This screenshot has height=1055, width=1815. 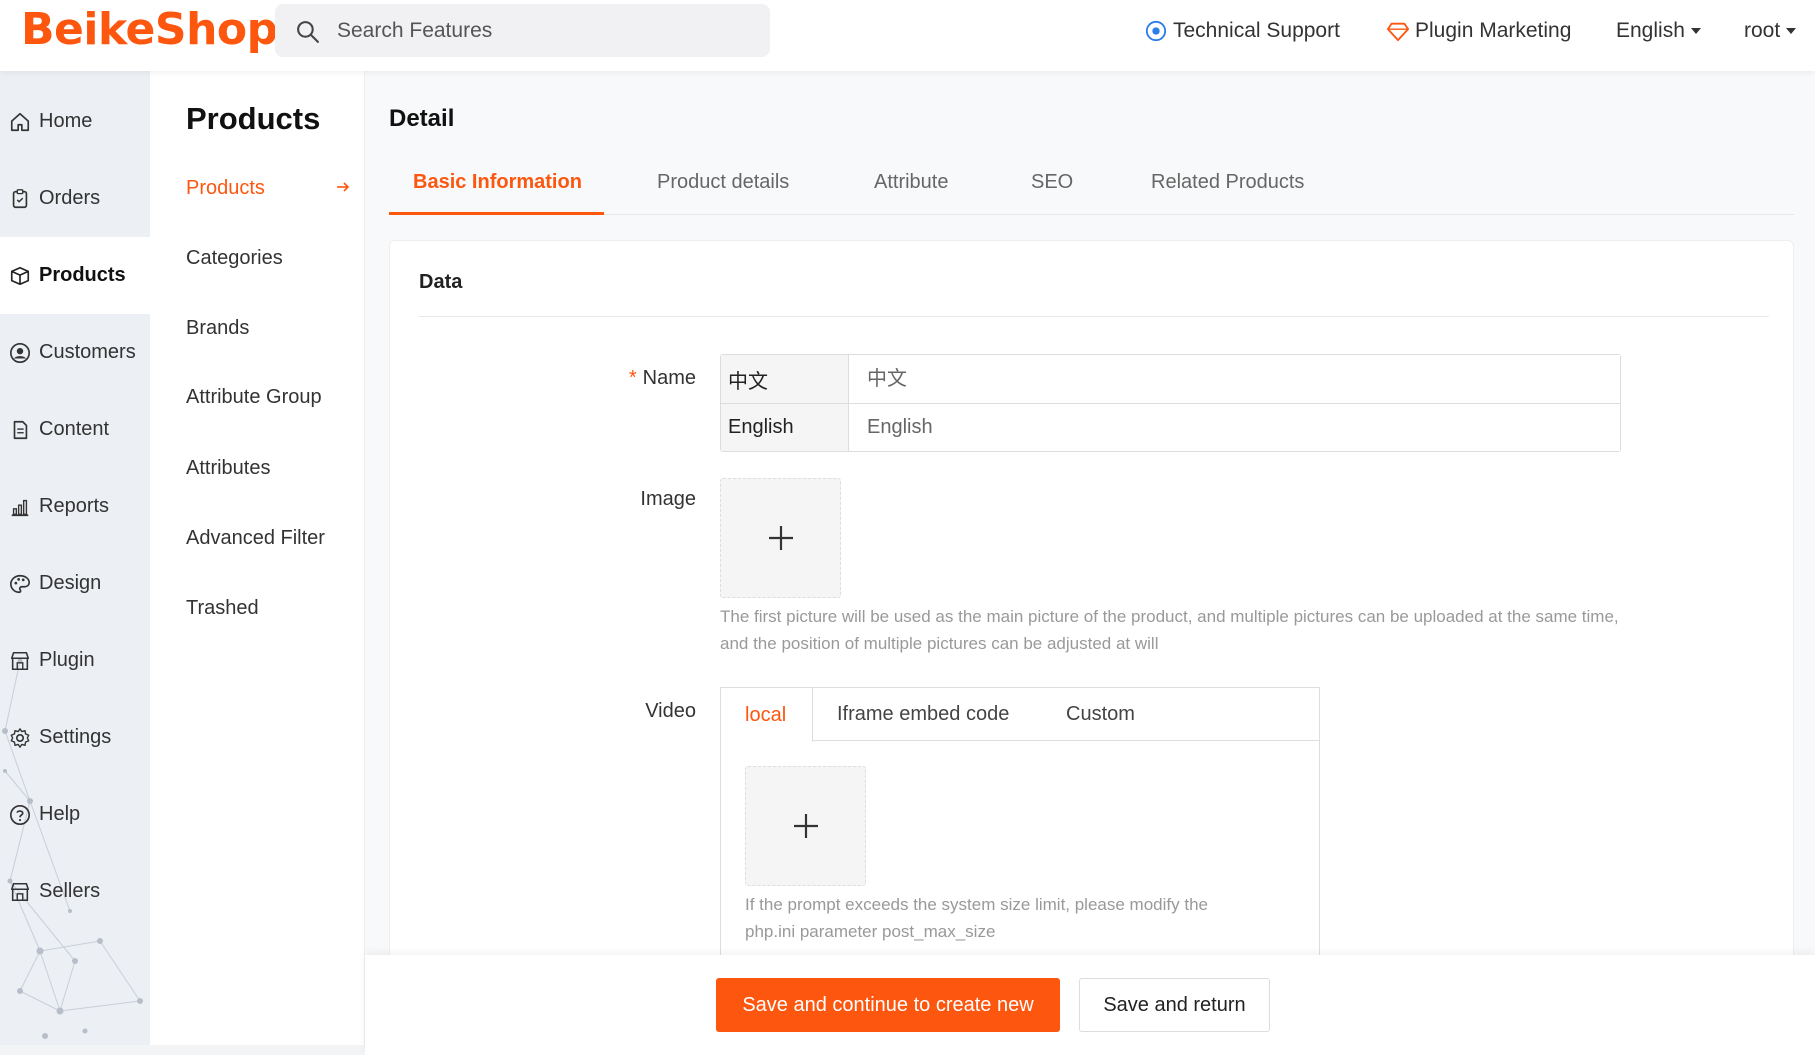 What do you see at coordinates (20, 352) in the screenshot?
I see `user-circle-icon` at bounding box center [20, 352].